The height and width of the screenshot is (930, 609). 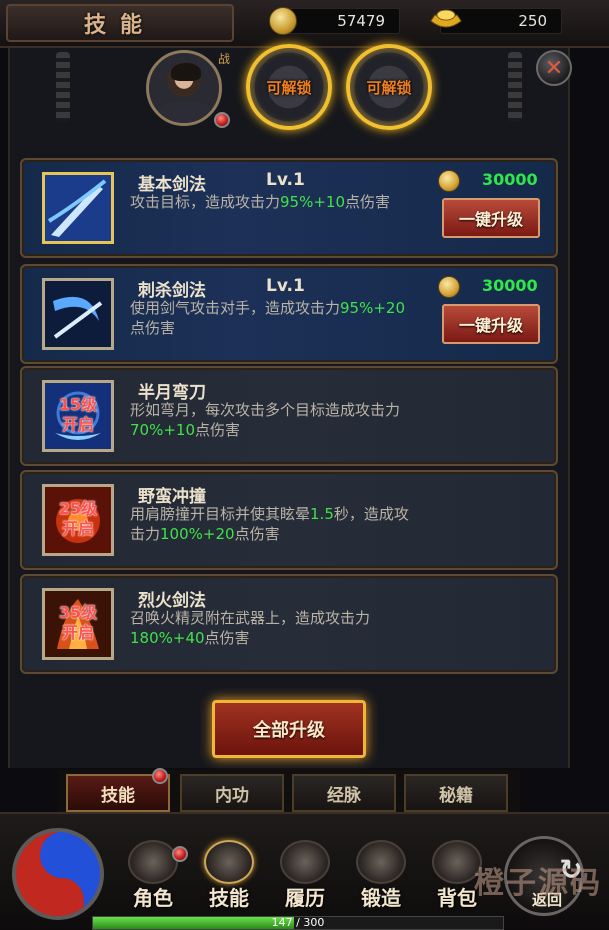 What do you see at coordinates (224, 59) in the screenshot?
I see `portrait-class-tag: 战` at bounding box center [224, 59].